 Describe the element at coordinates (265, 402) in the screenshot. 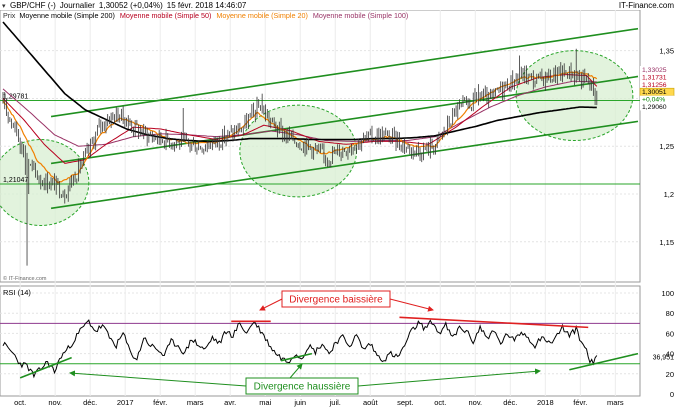

I see `month-tick-label: mai` at that location.